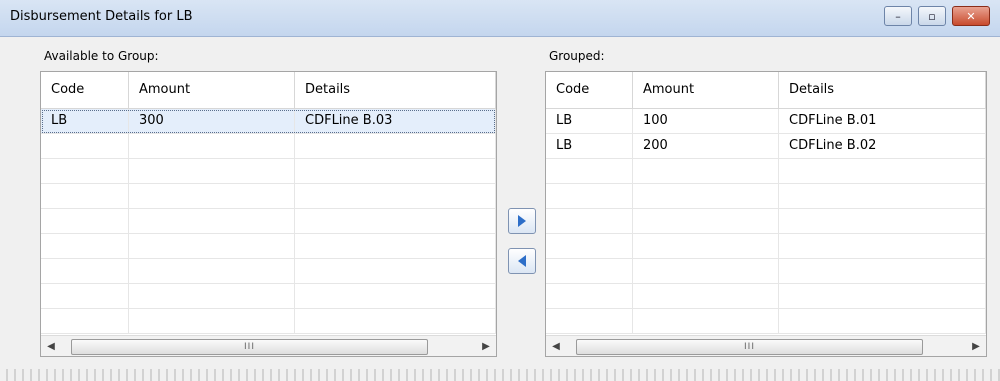  I want to click on cell-amount: 300, so click(212, 121).